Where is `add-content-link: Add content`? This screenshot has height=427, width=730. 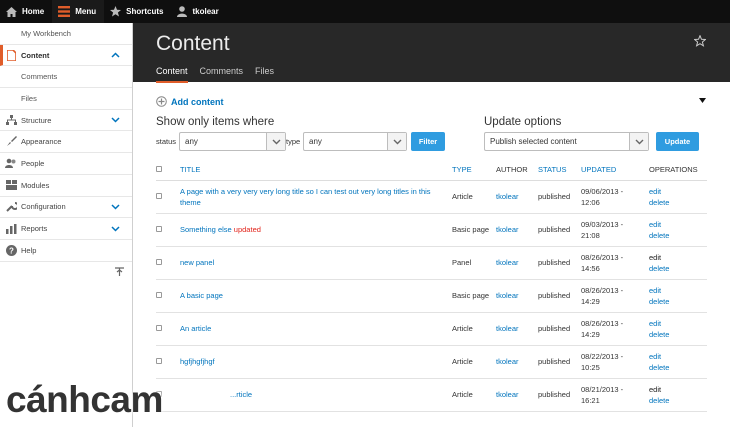 add-content-link: Add content is located at coordinates (190, 101).